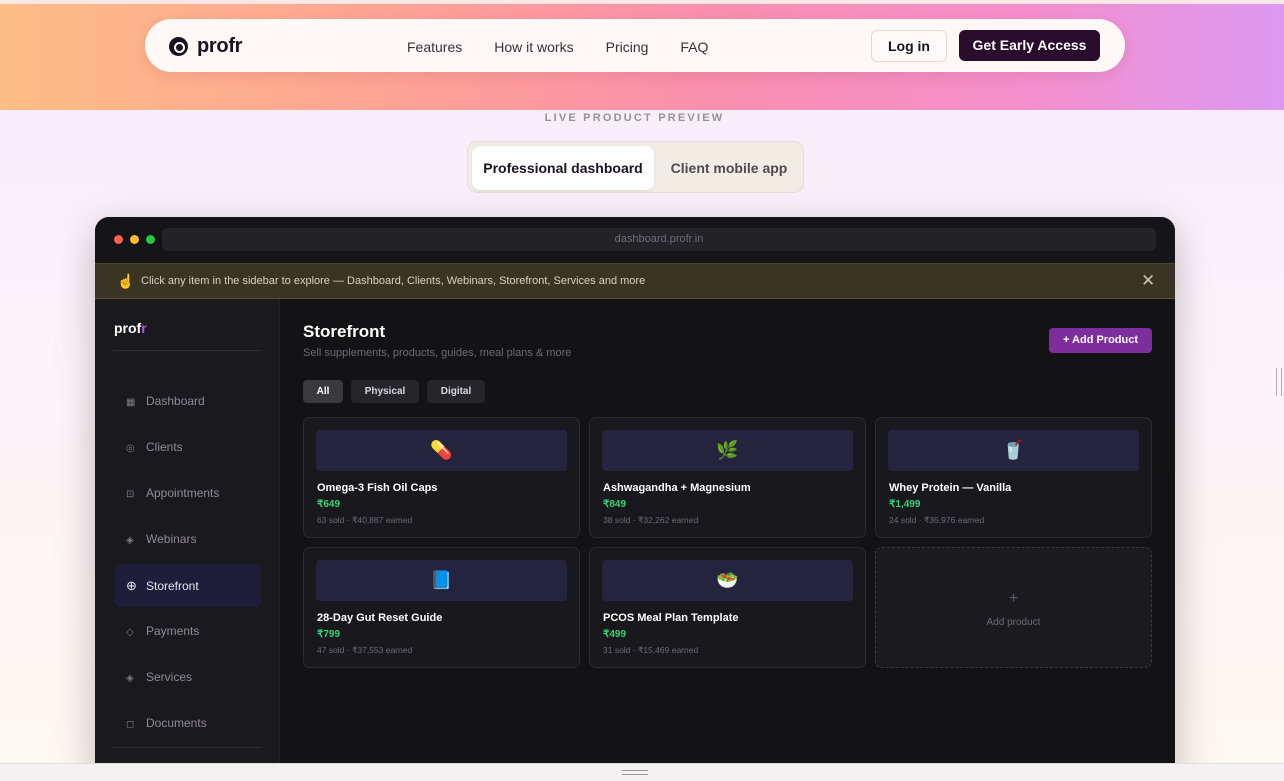 The height and width of the screenshot is (781, 1284). I want to click on sidebar-brand: profr, so click(130, 328).